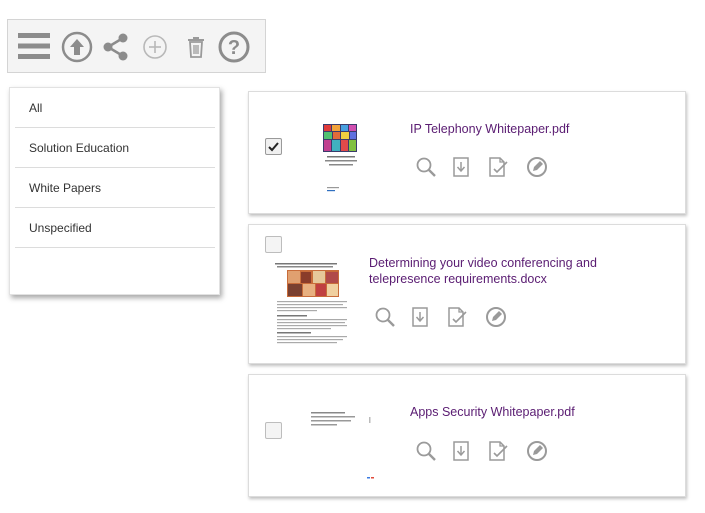 The height and width of the screenshot is (513, 705). I want to click on filter-item-solution-education: Solution Education, so click(115, 148).